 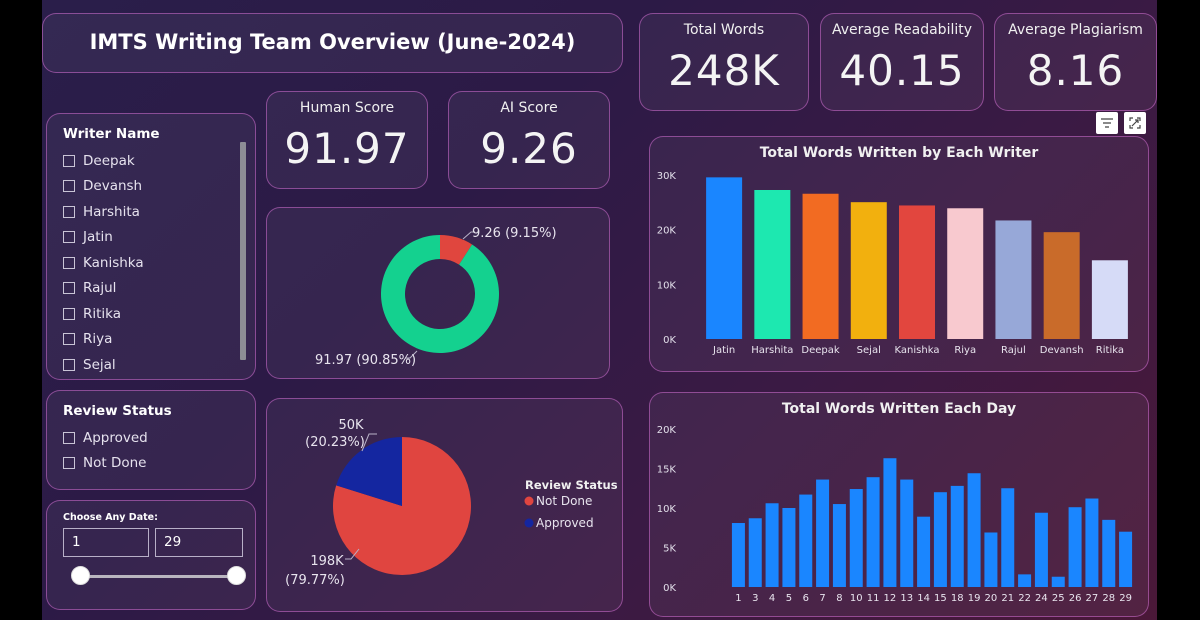 What do you see at coordinates (869, 350) in the screenshot?
I see `x-tick-label: Sejal` at bounding box center [869, 350].